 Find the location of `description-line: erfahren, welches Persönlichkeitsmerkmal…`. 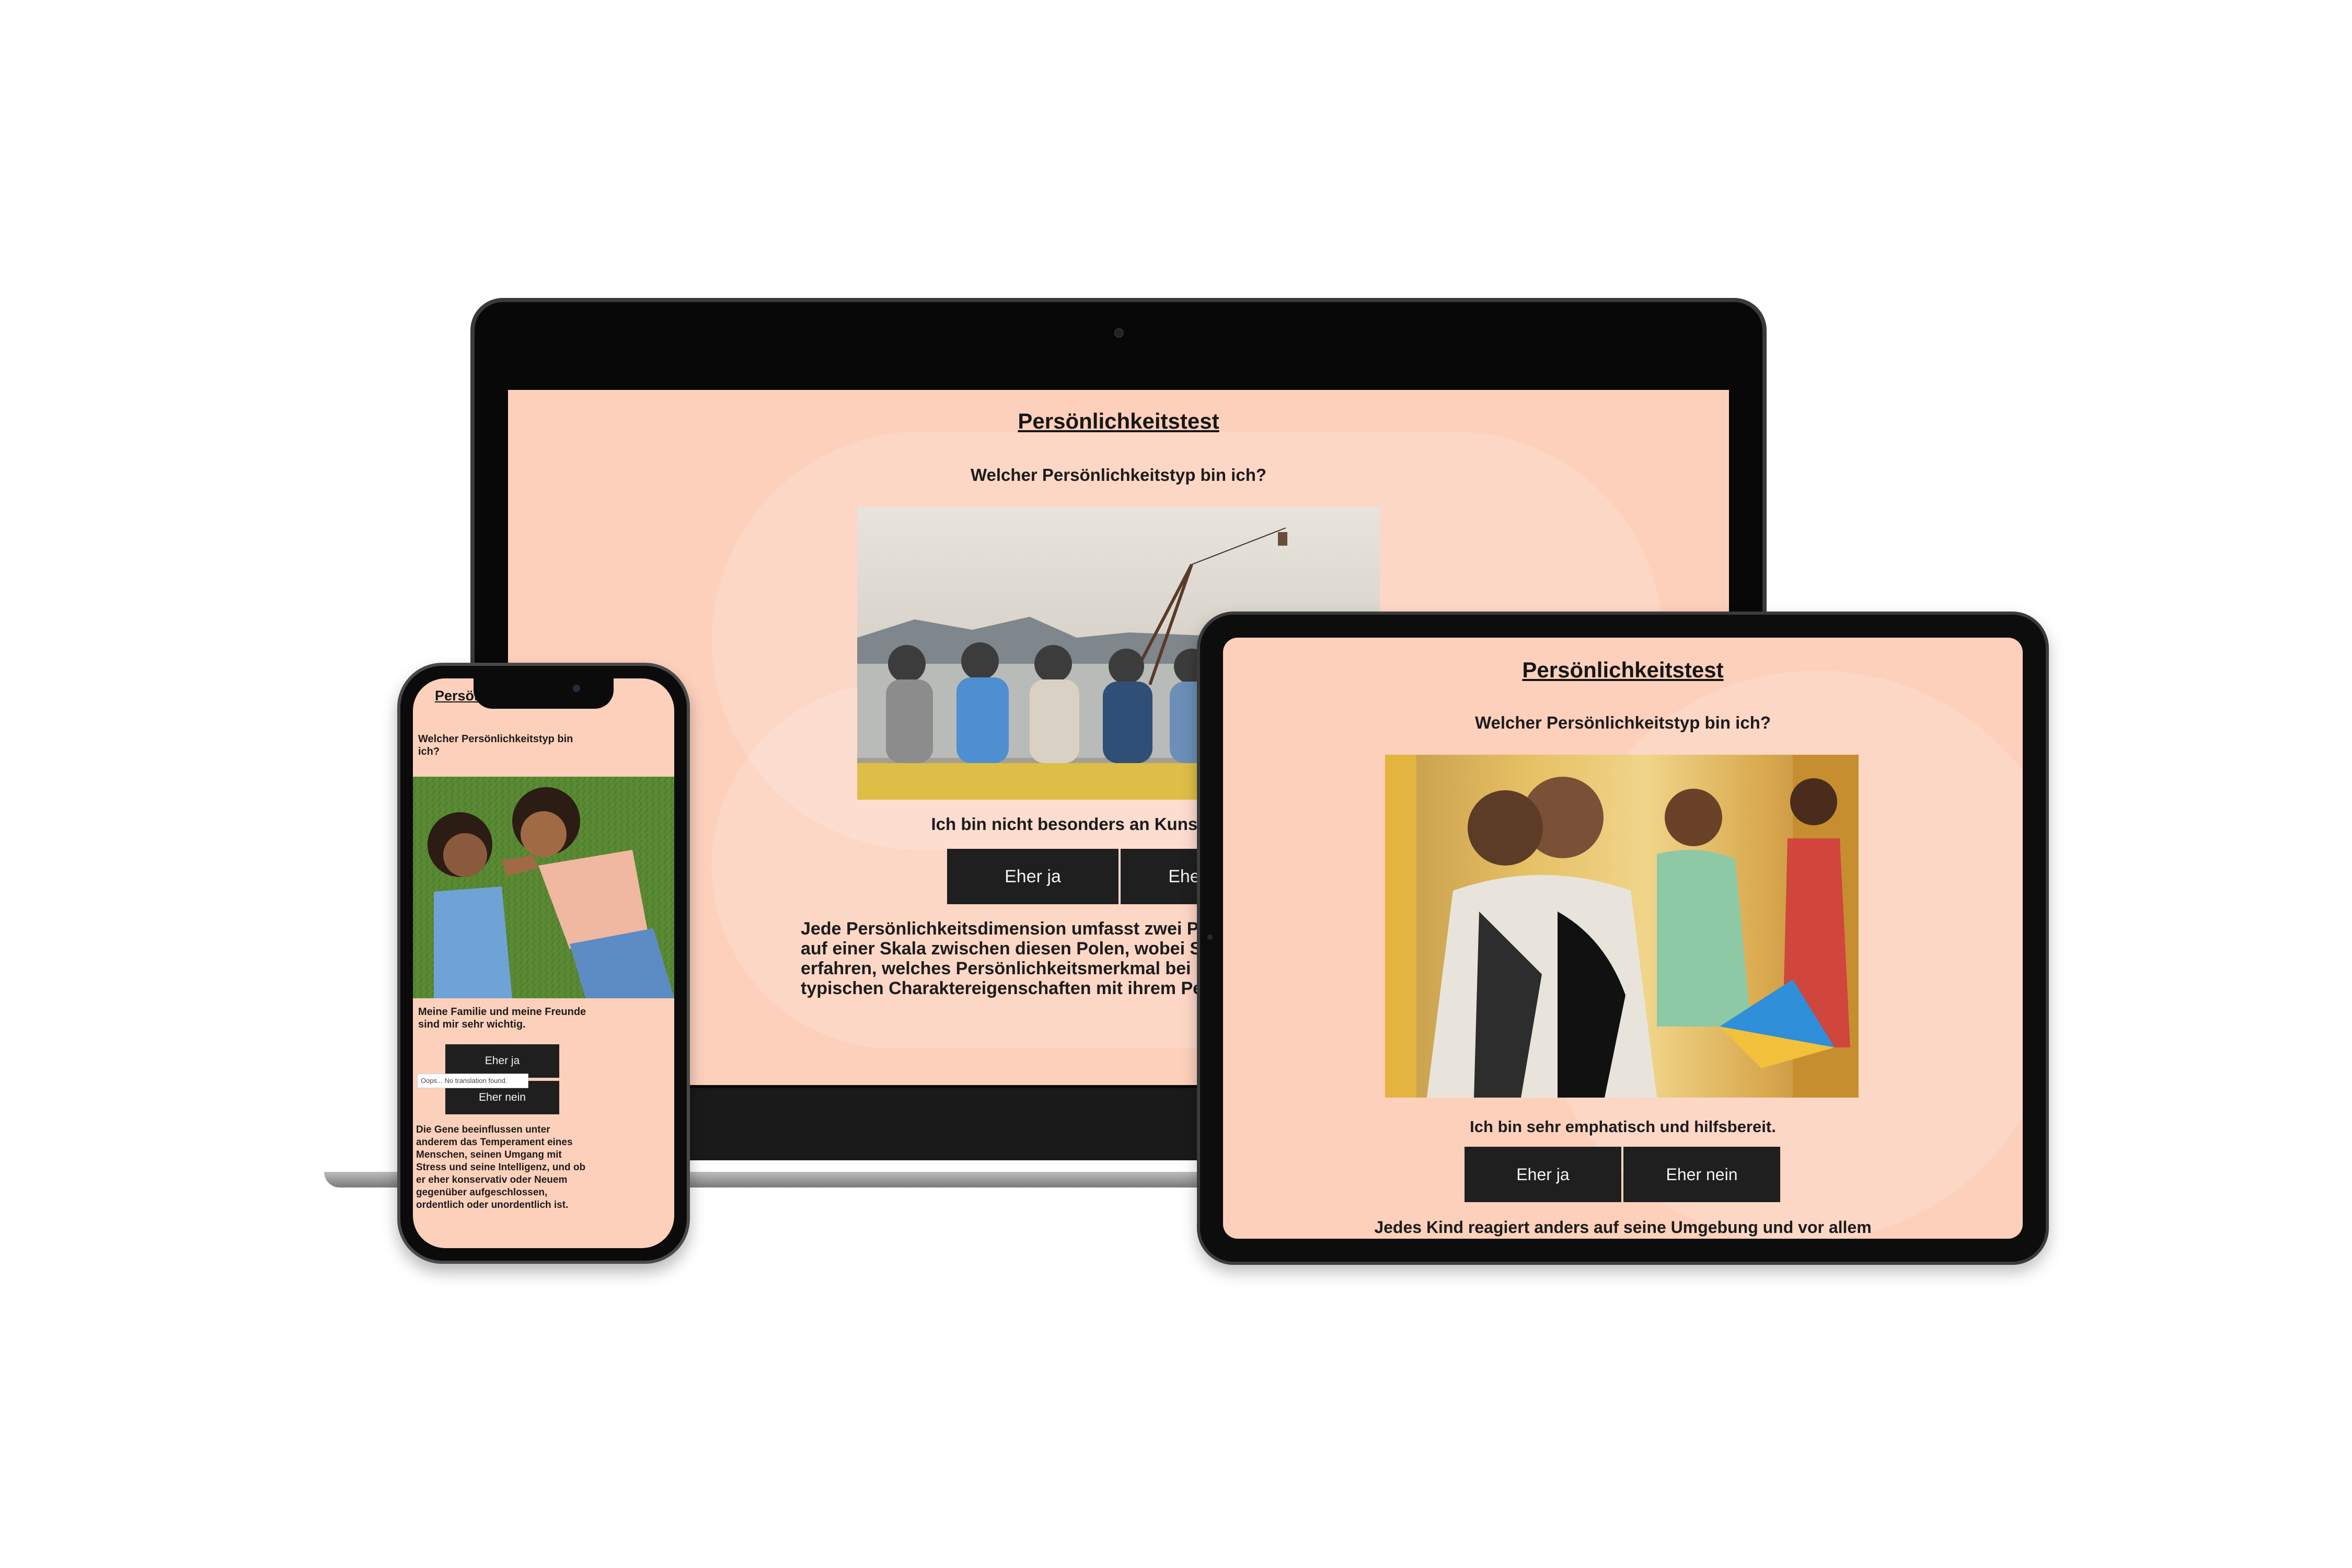

description-line: erfahren, welches Persönlichkeitsmerkmal… is located at coordinates (1022, 968).